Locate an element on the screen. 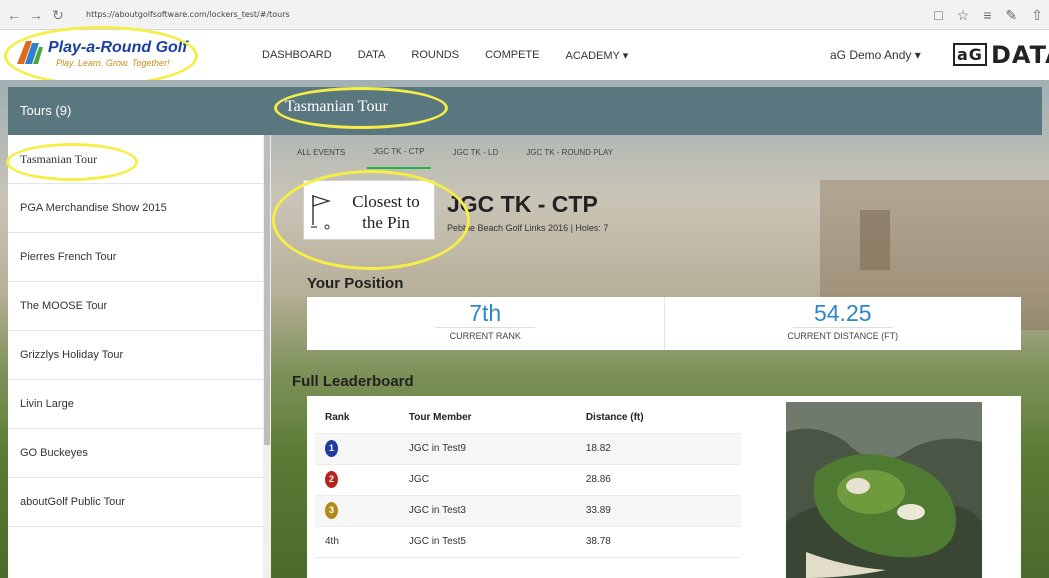 Image resolution: width=1049 pixels, height=578 pixels. sidebar-item-moose-tour: The MOOSE Tour is located at coordinates (139, 306).